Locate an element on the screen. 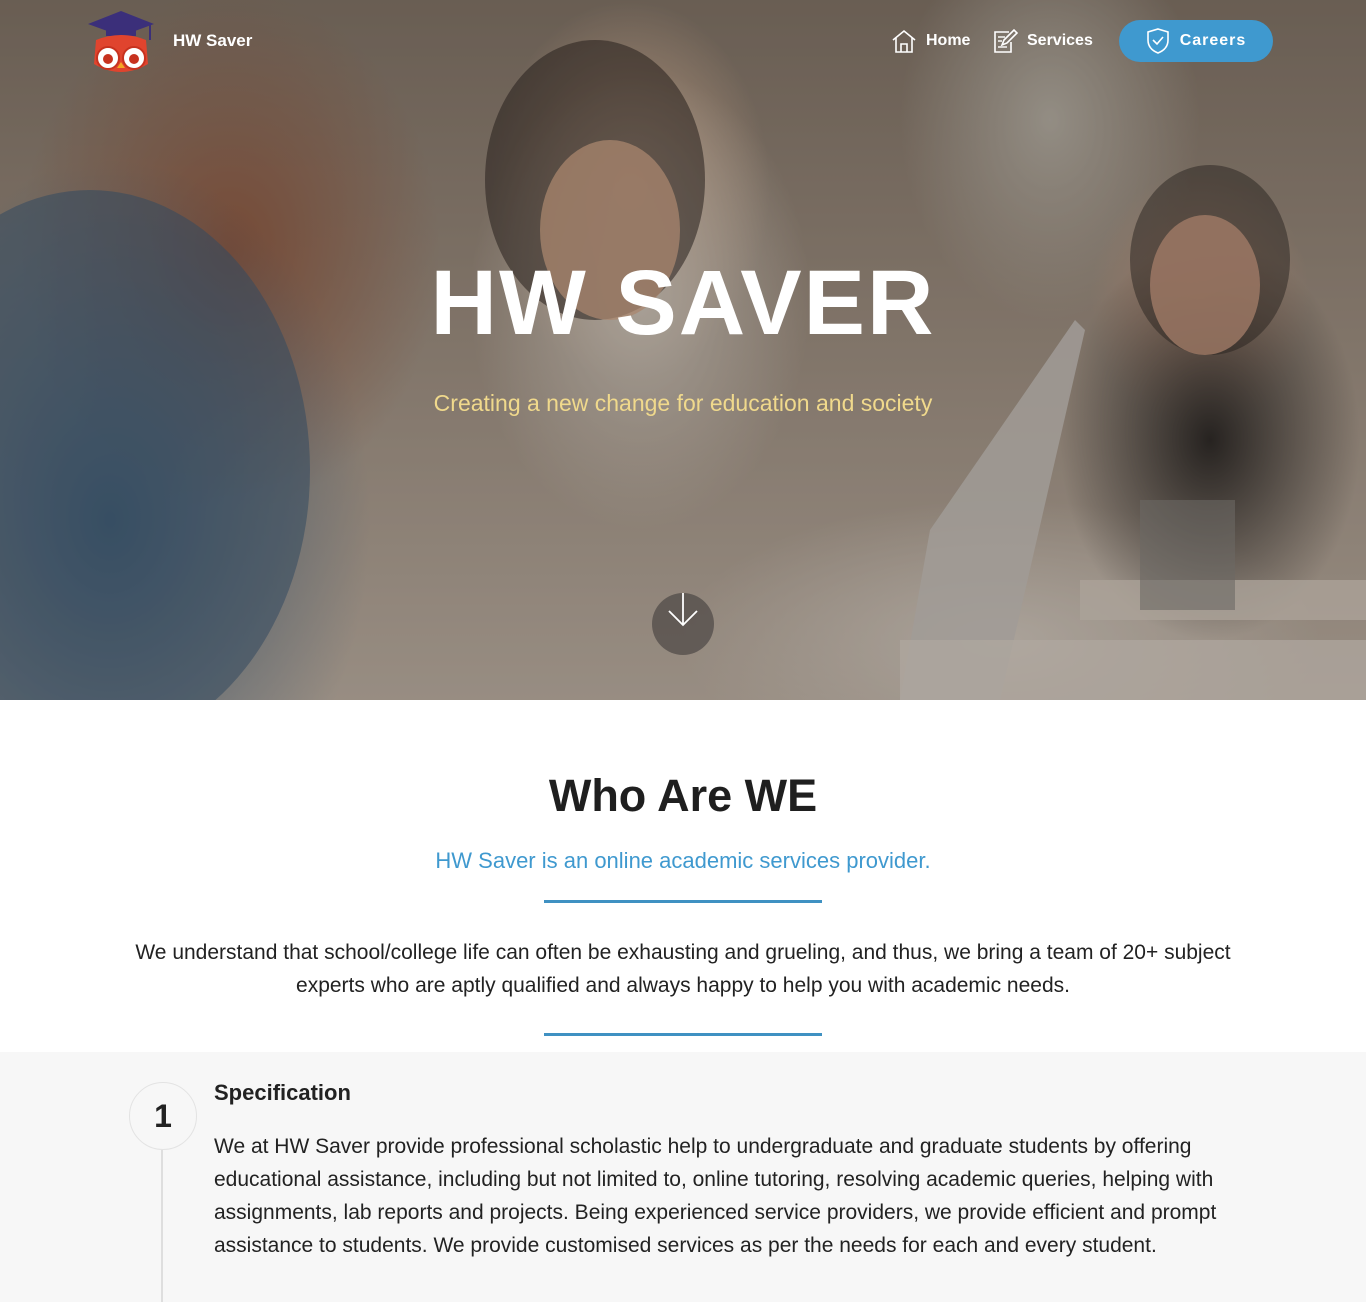  timeline-line is located at coordinates (162, 1226).